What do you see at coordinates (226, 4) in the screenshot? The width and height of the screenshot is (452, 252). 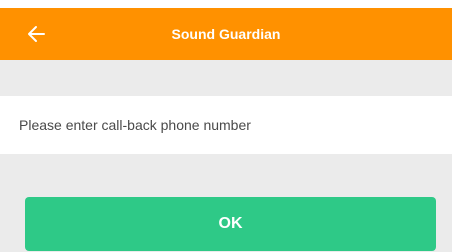 I see `status-strip` at bounding box center [226, 4].